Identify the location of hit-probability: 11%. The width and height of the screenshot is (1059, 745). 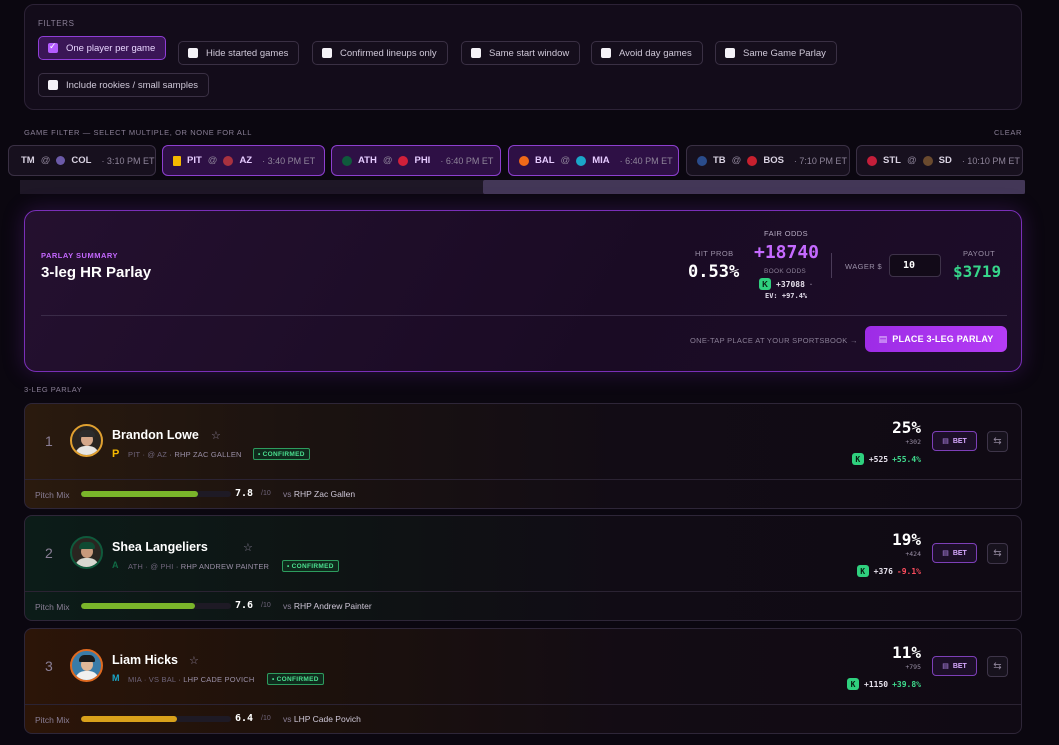
(906, 652).